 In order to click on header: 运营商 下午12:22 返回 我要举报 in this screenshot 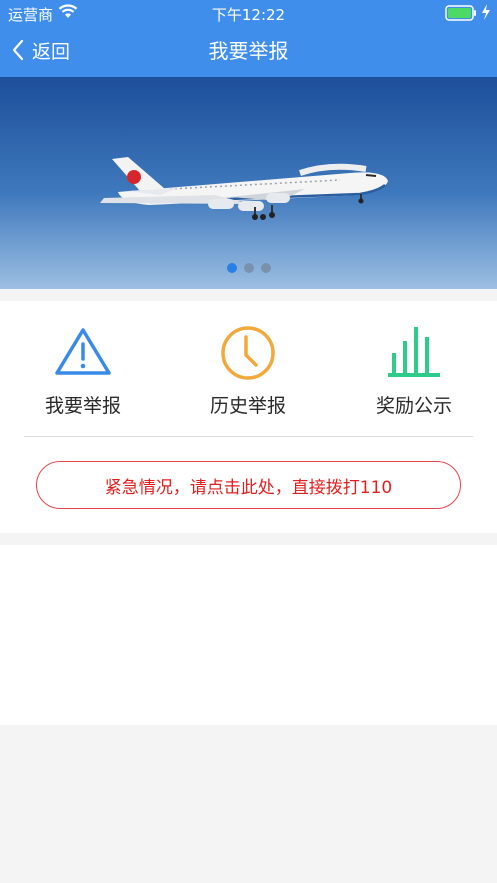, I will do `click(248, 38)`.